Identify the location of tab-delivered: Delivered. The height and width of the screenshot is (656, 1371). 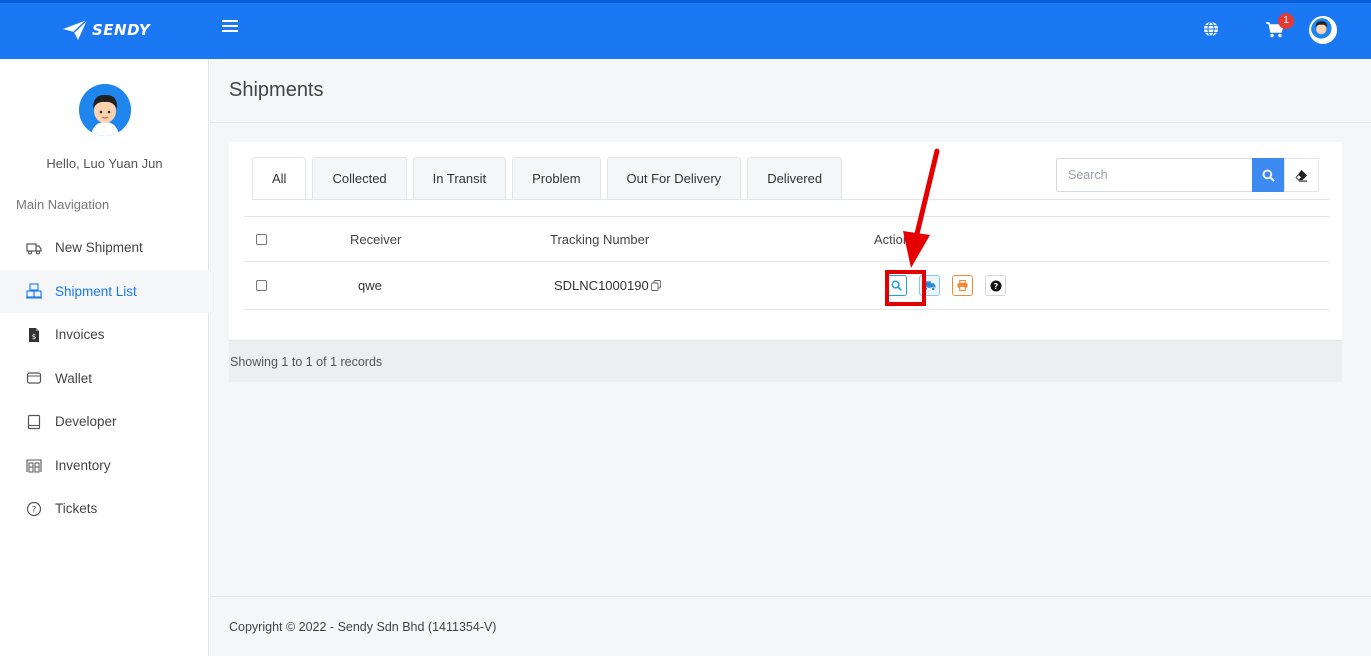
(795, 178).